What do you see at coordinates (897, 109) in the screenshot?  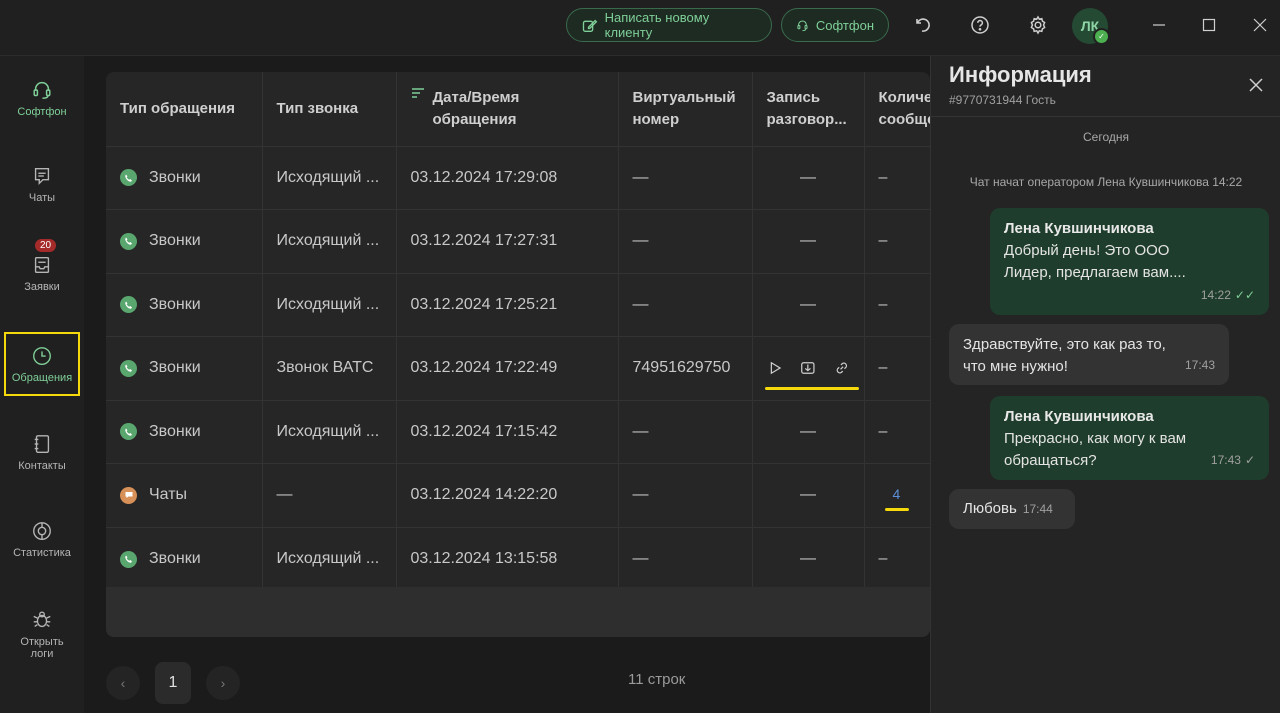 I see `column-header-messages-count: Количество сообщений` at bounding box center [897, 109].